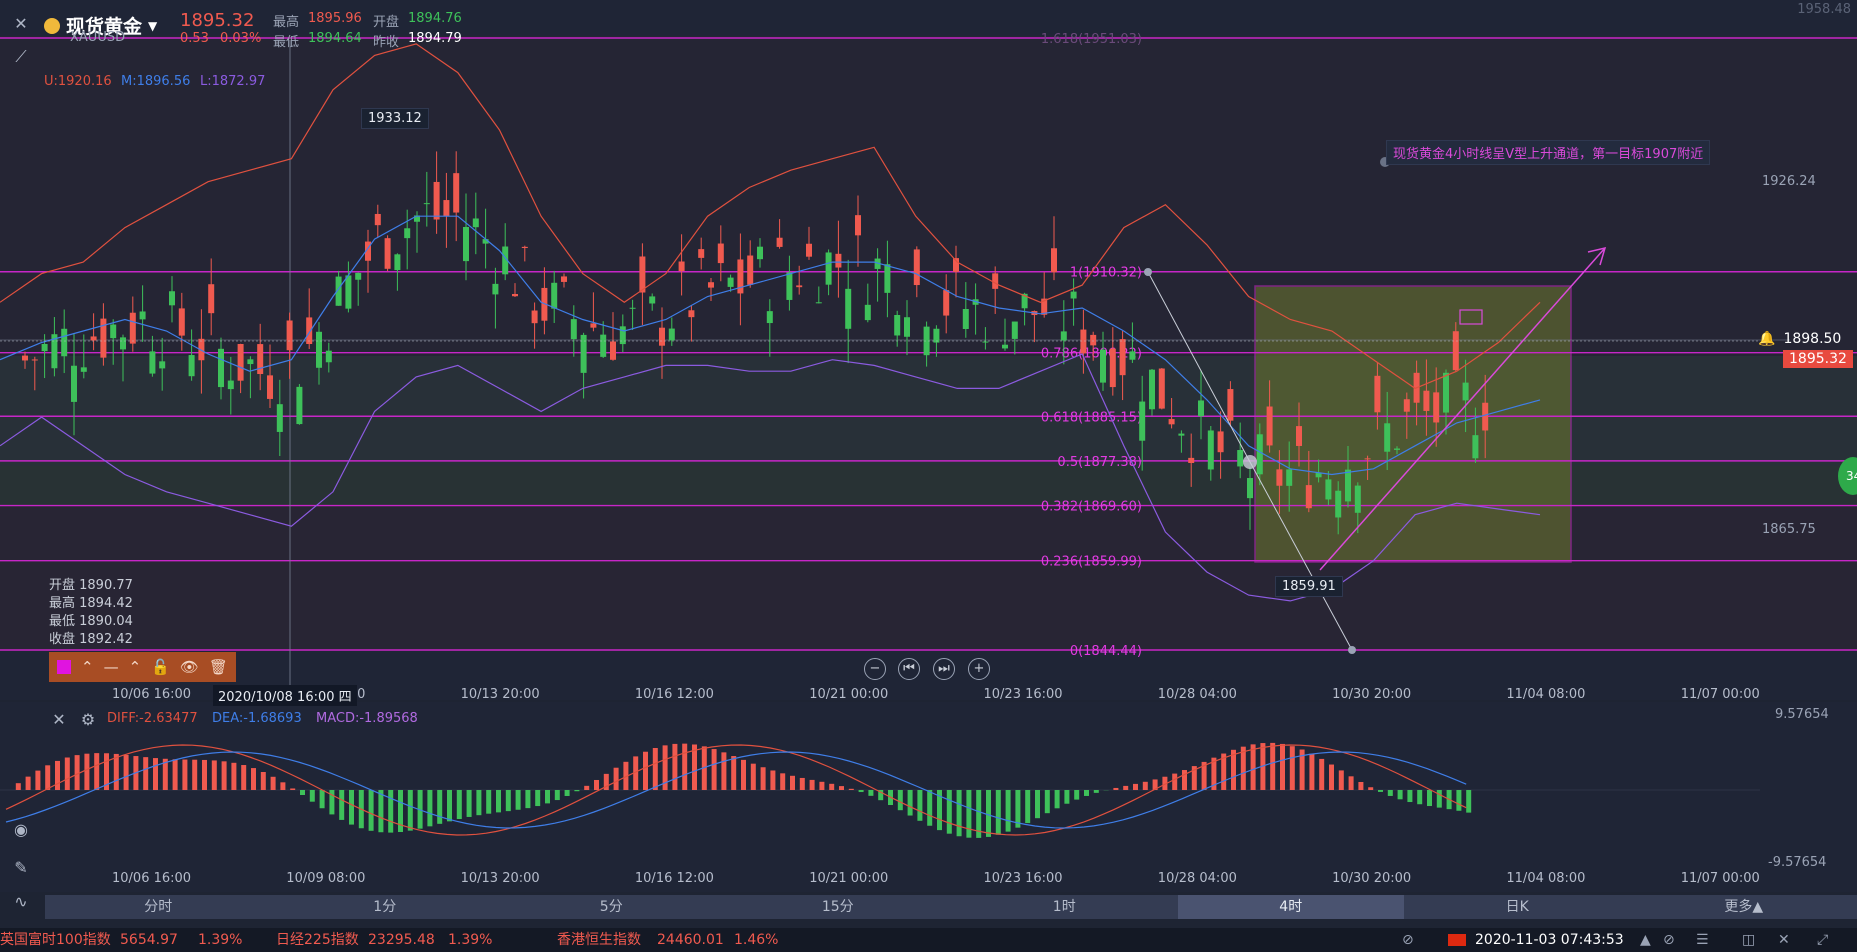 Image resolution: width=1857 pixels, height=952 pixels. I want to click on scroll-start-button: ⏮, so click(909, 669).